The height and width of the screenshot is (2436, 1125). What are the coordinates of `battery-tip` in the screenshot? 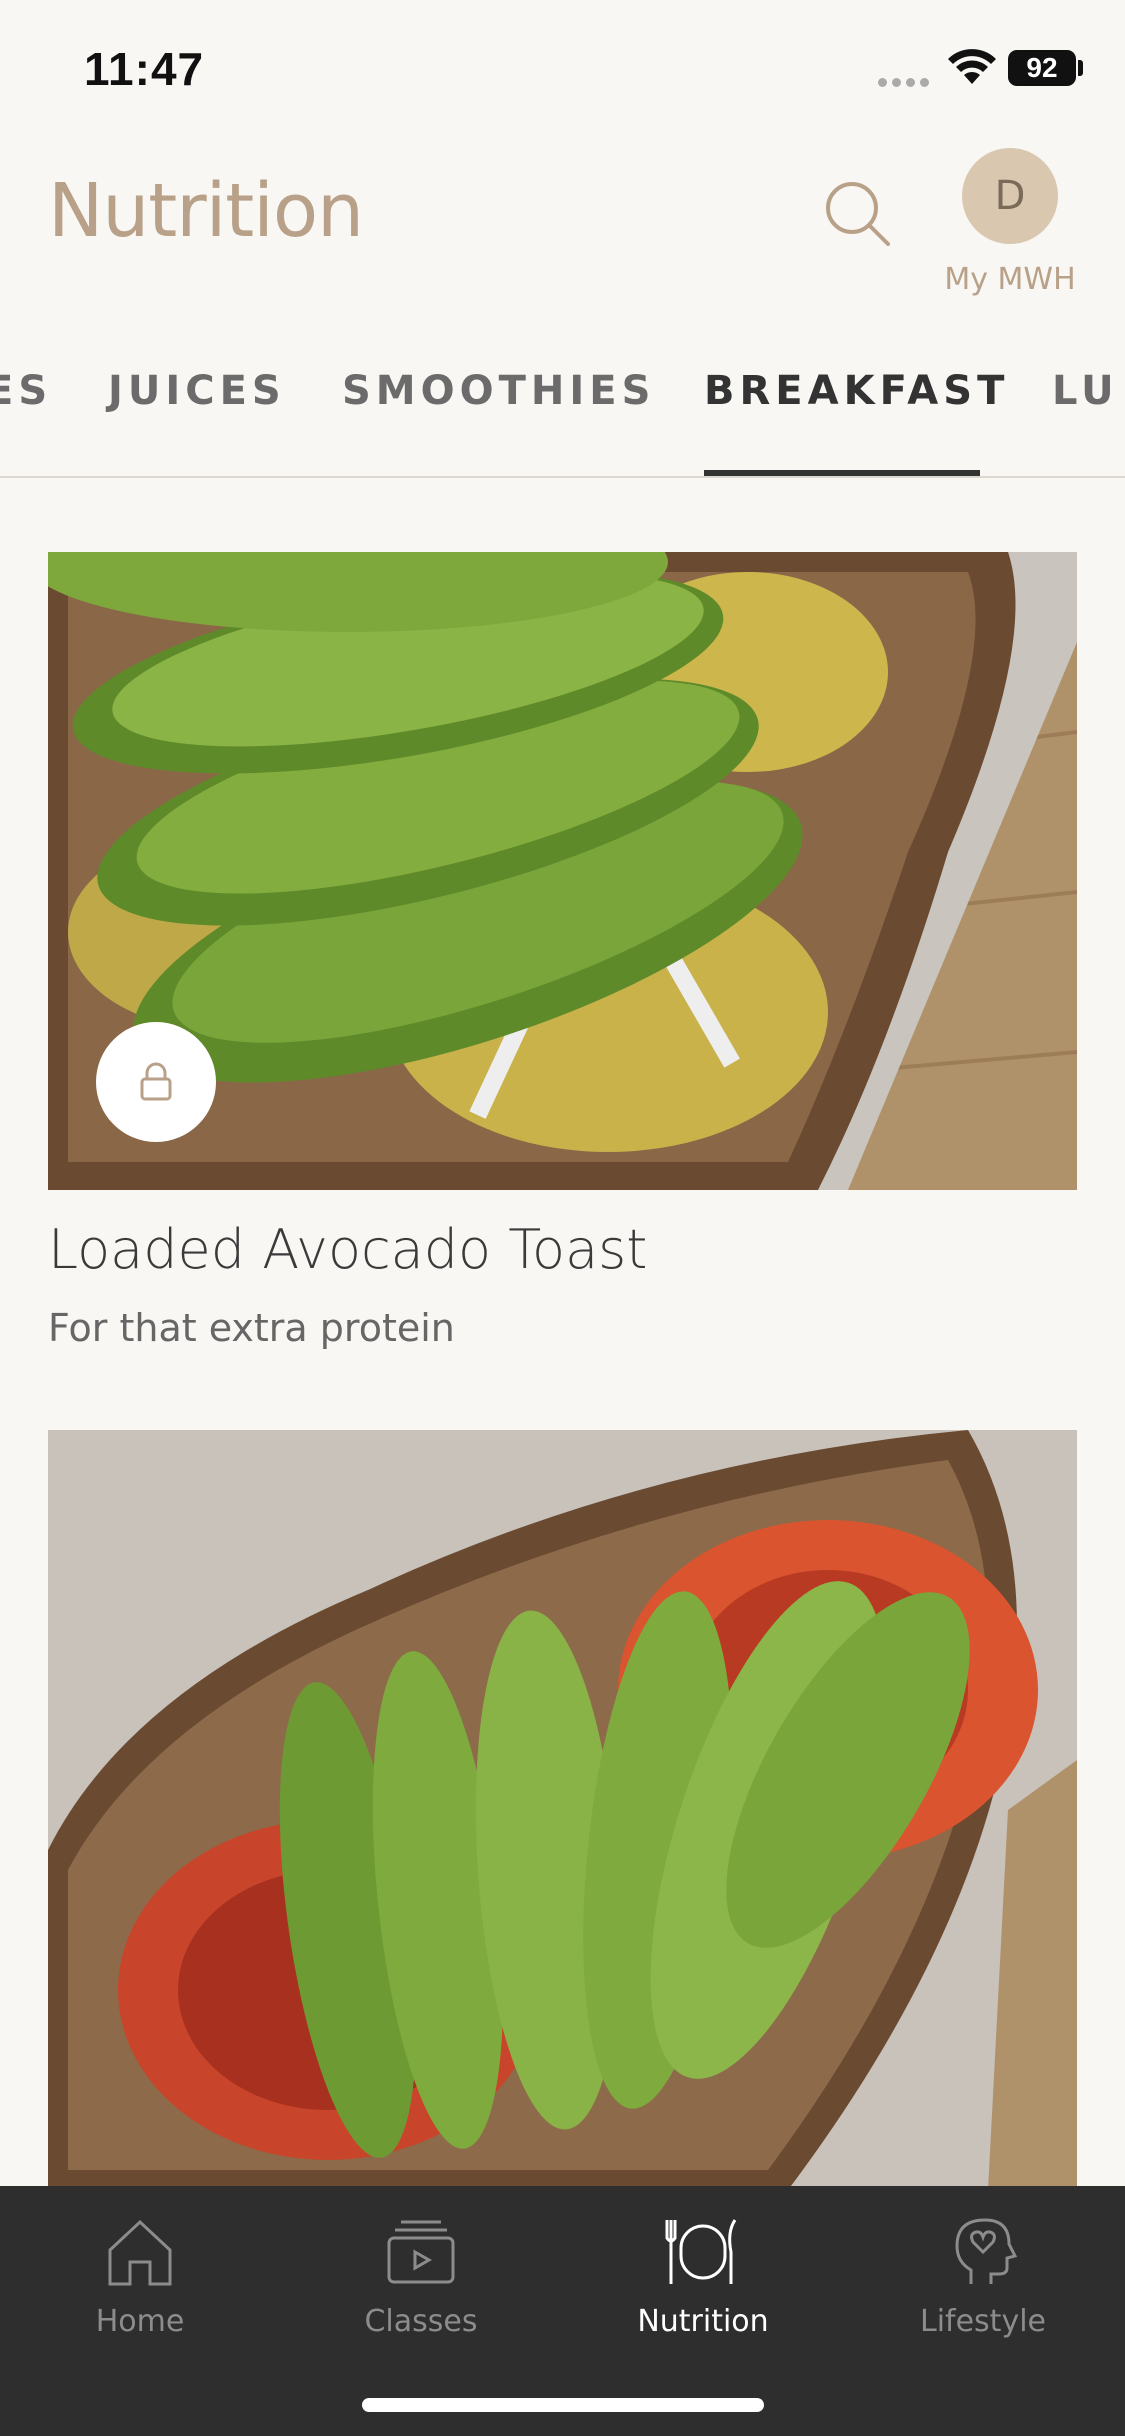 It's located at (1080, 68).